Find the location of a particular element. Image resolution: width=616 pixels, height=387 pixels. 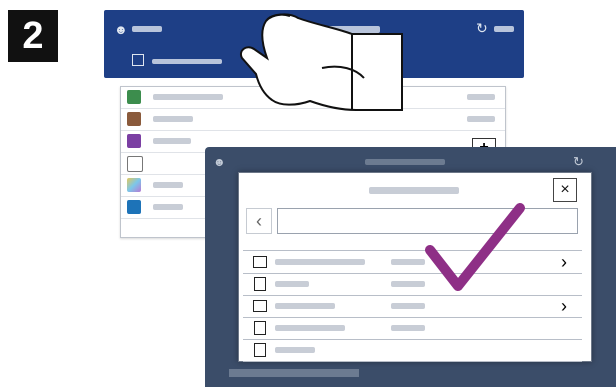

app-icon-gradient is located at coordinates (134, 185).